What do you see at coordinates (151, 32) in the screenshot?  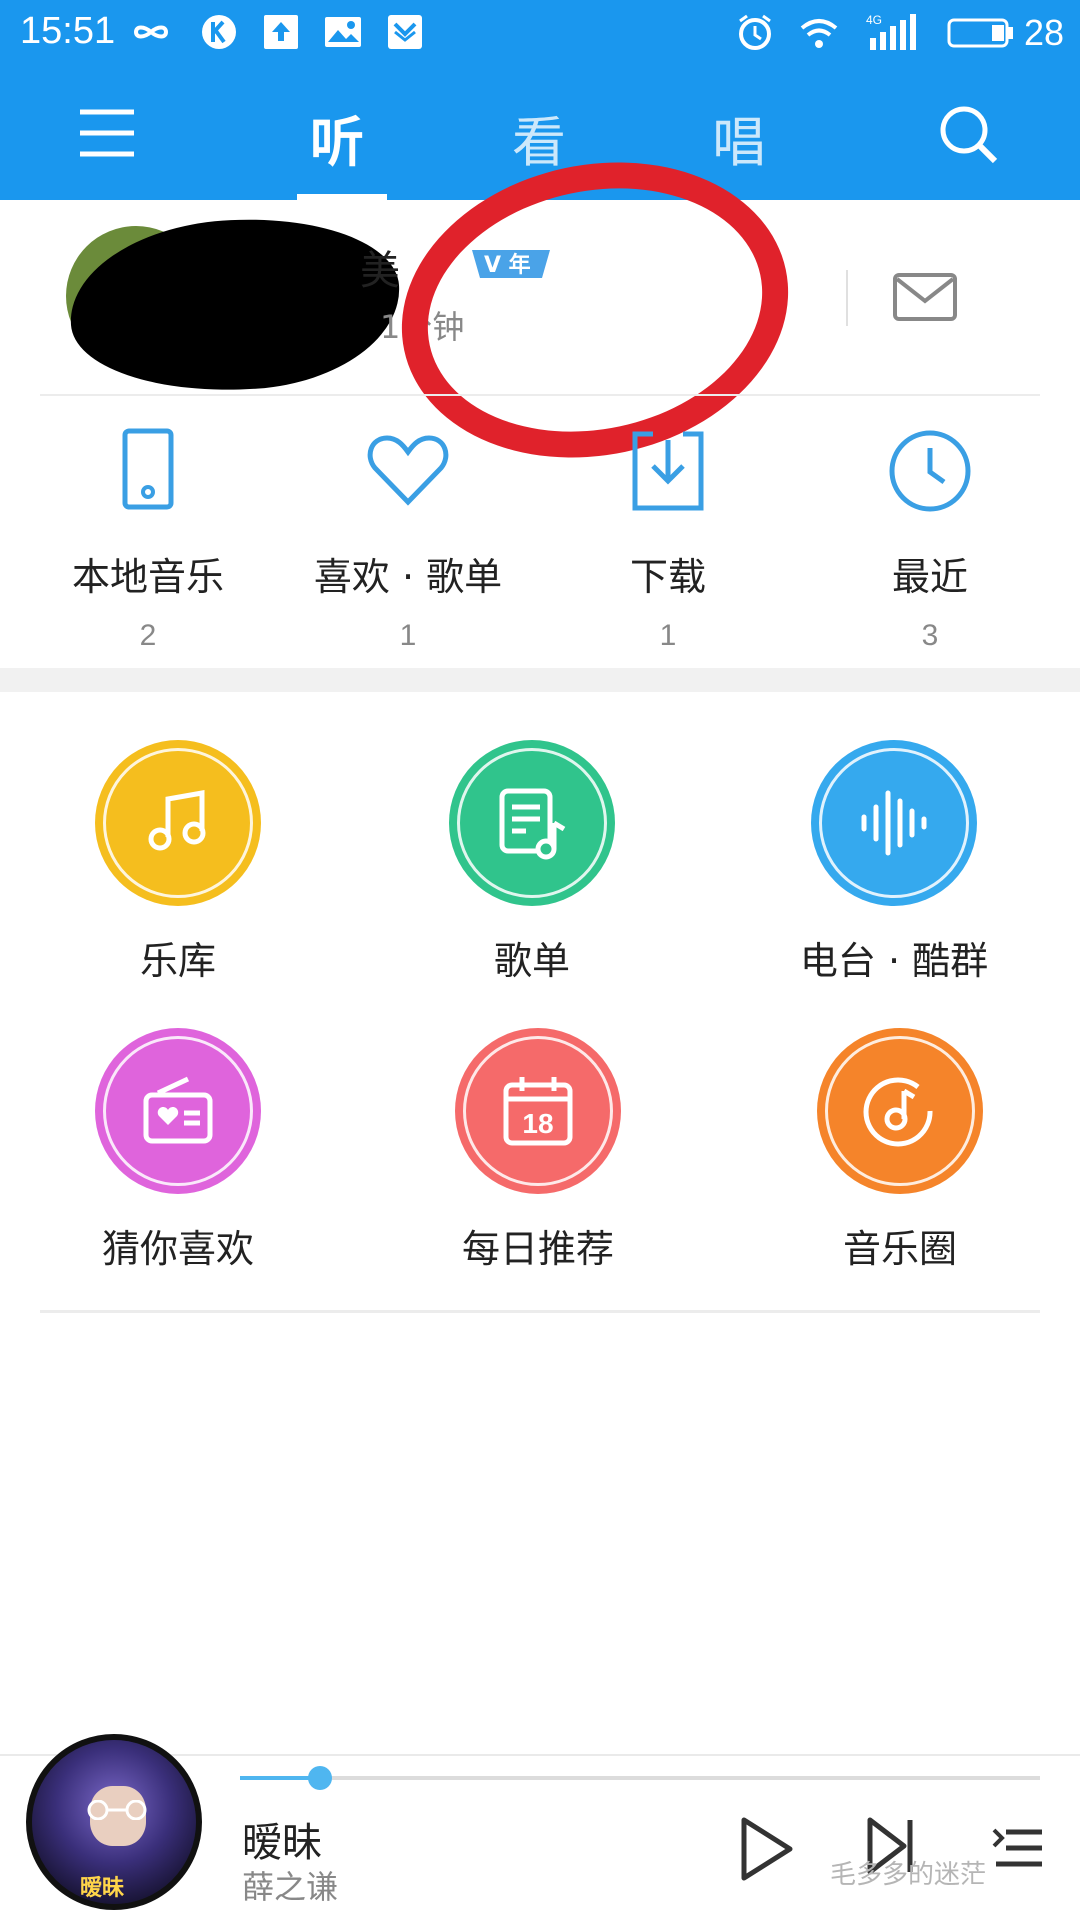 I see `infinity-icon` at bounding box center [151, 32].